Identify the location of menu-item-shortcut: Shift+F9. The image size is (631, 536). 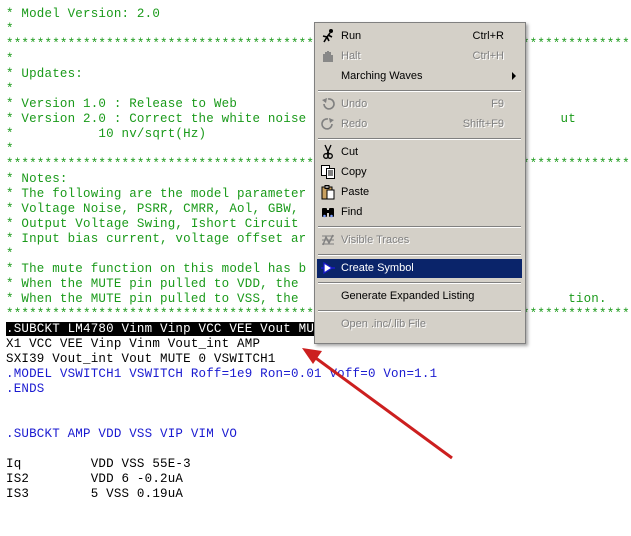
(483, 124).